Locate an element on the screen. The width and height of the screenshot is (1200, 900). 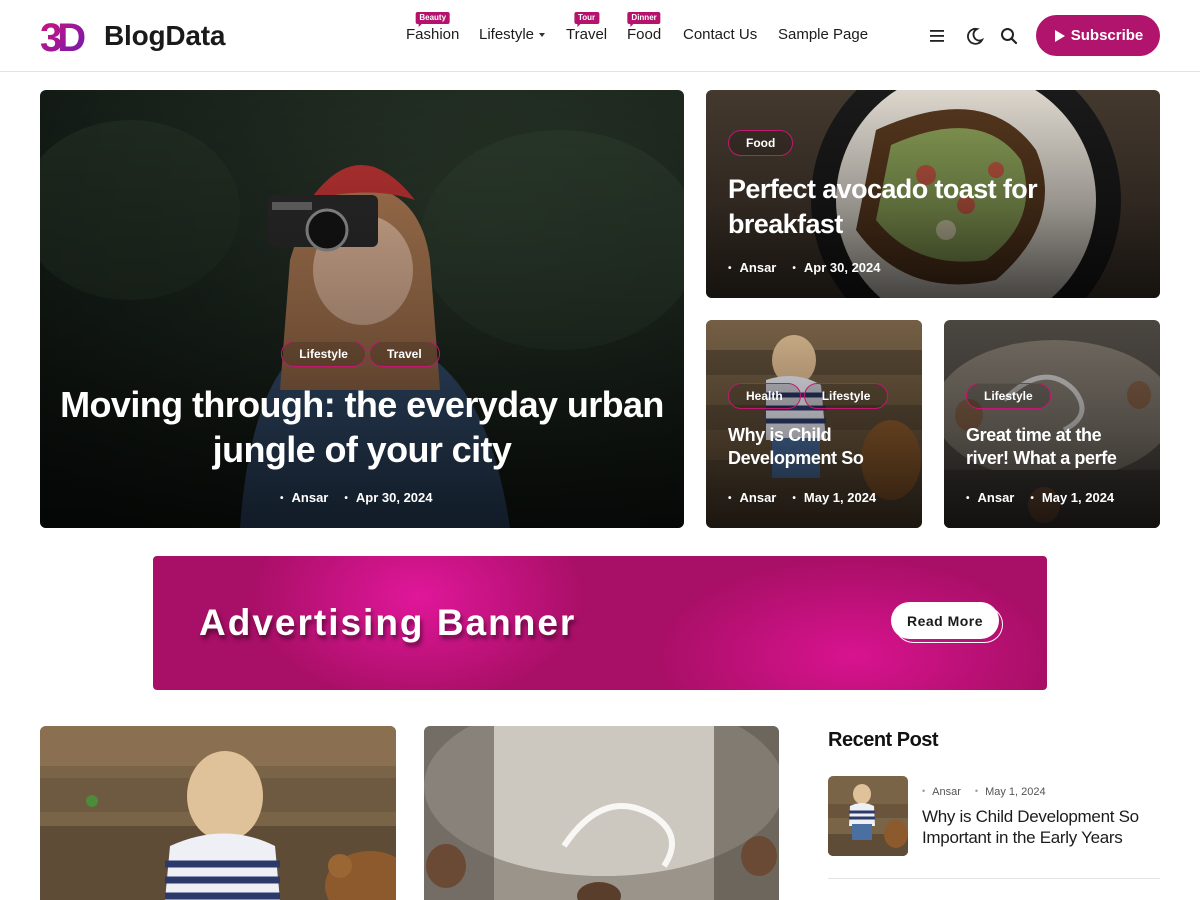
food-meta: Ansar Apr 30, 2024 is located at coordinates (812, 267).